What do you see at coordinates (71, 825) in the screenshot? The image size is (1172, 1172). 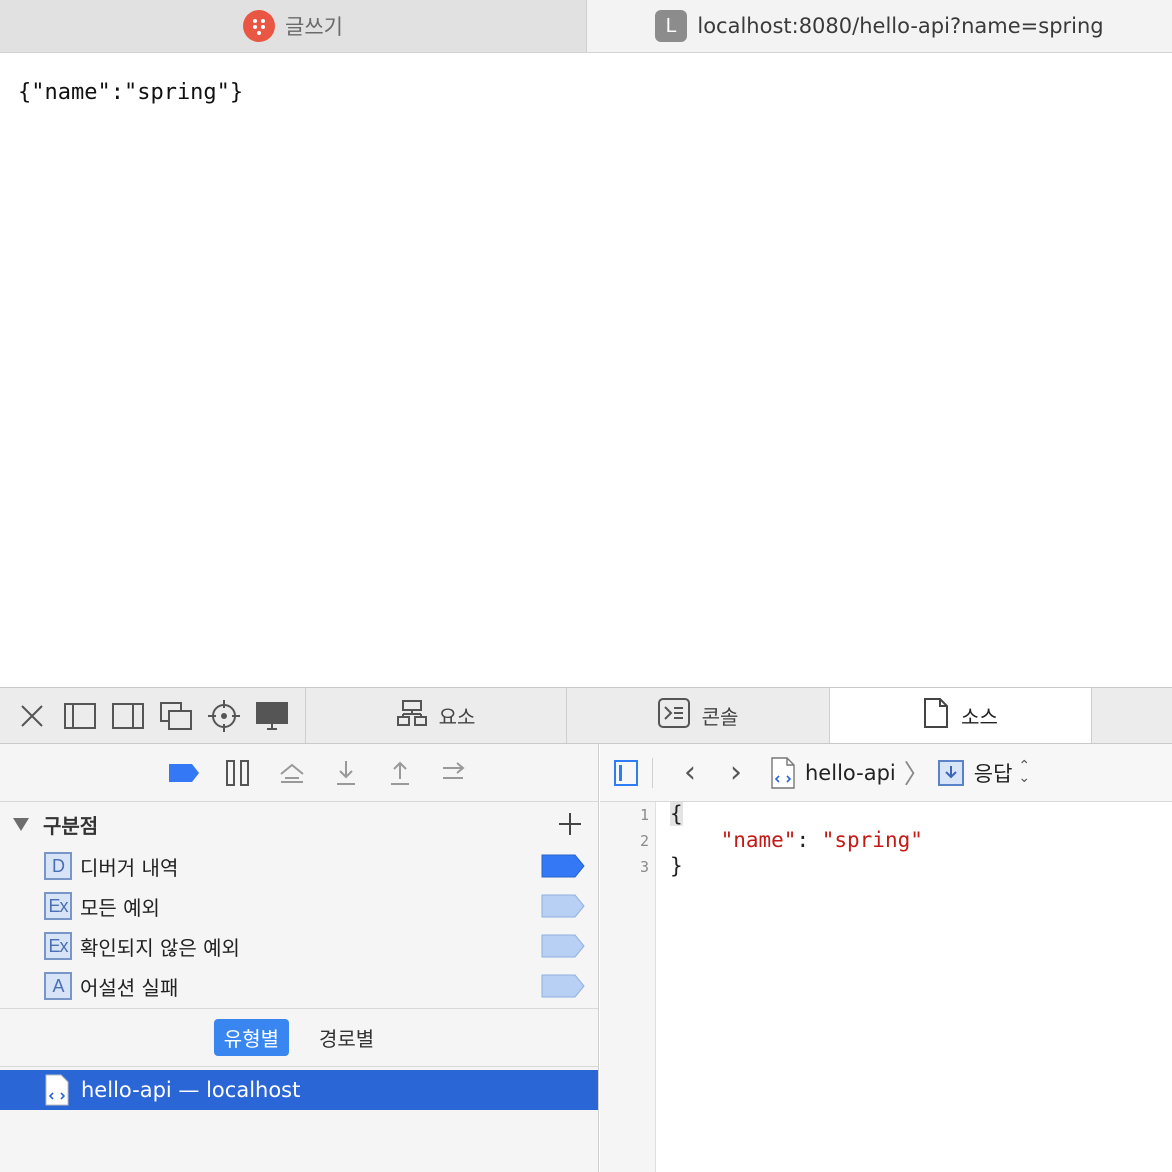 I see `section-title: 구분점` at bounding box center [71, 825].